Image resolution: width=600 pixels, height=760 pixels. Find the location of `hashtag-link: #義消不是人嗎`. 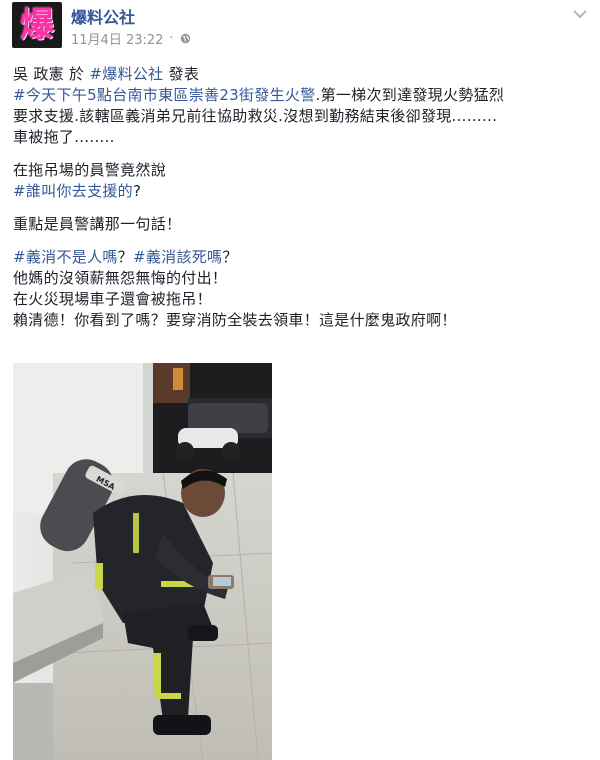

hashtag-link: #義消不是人嗎 is located at coordinates (65, 257).